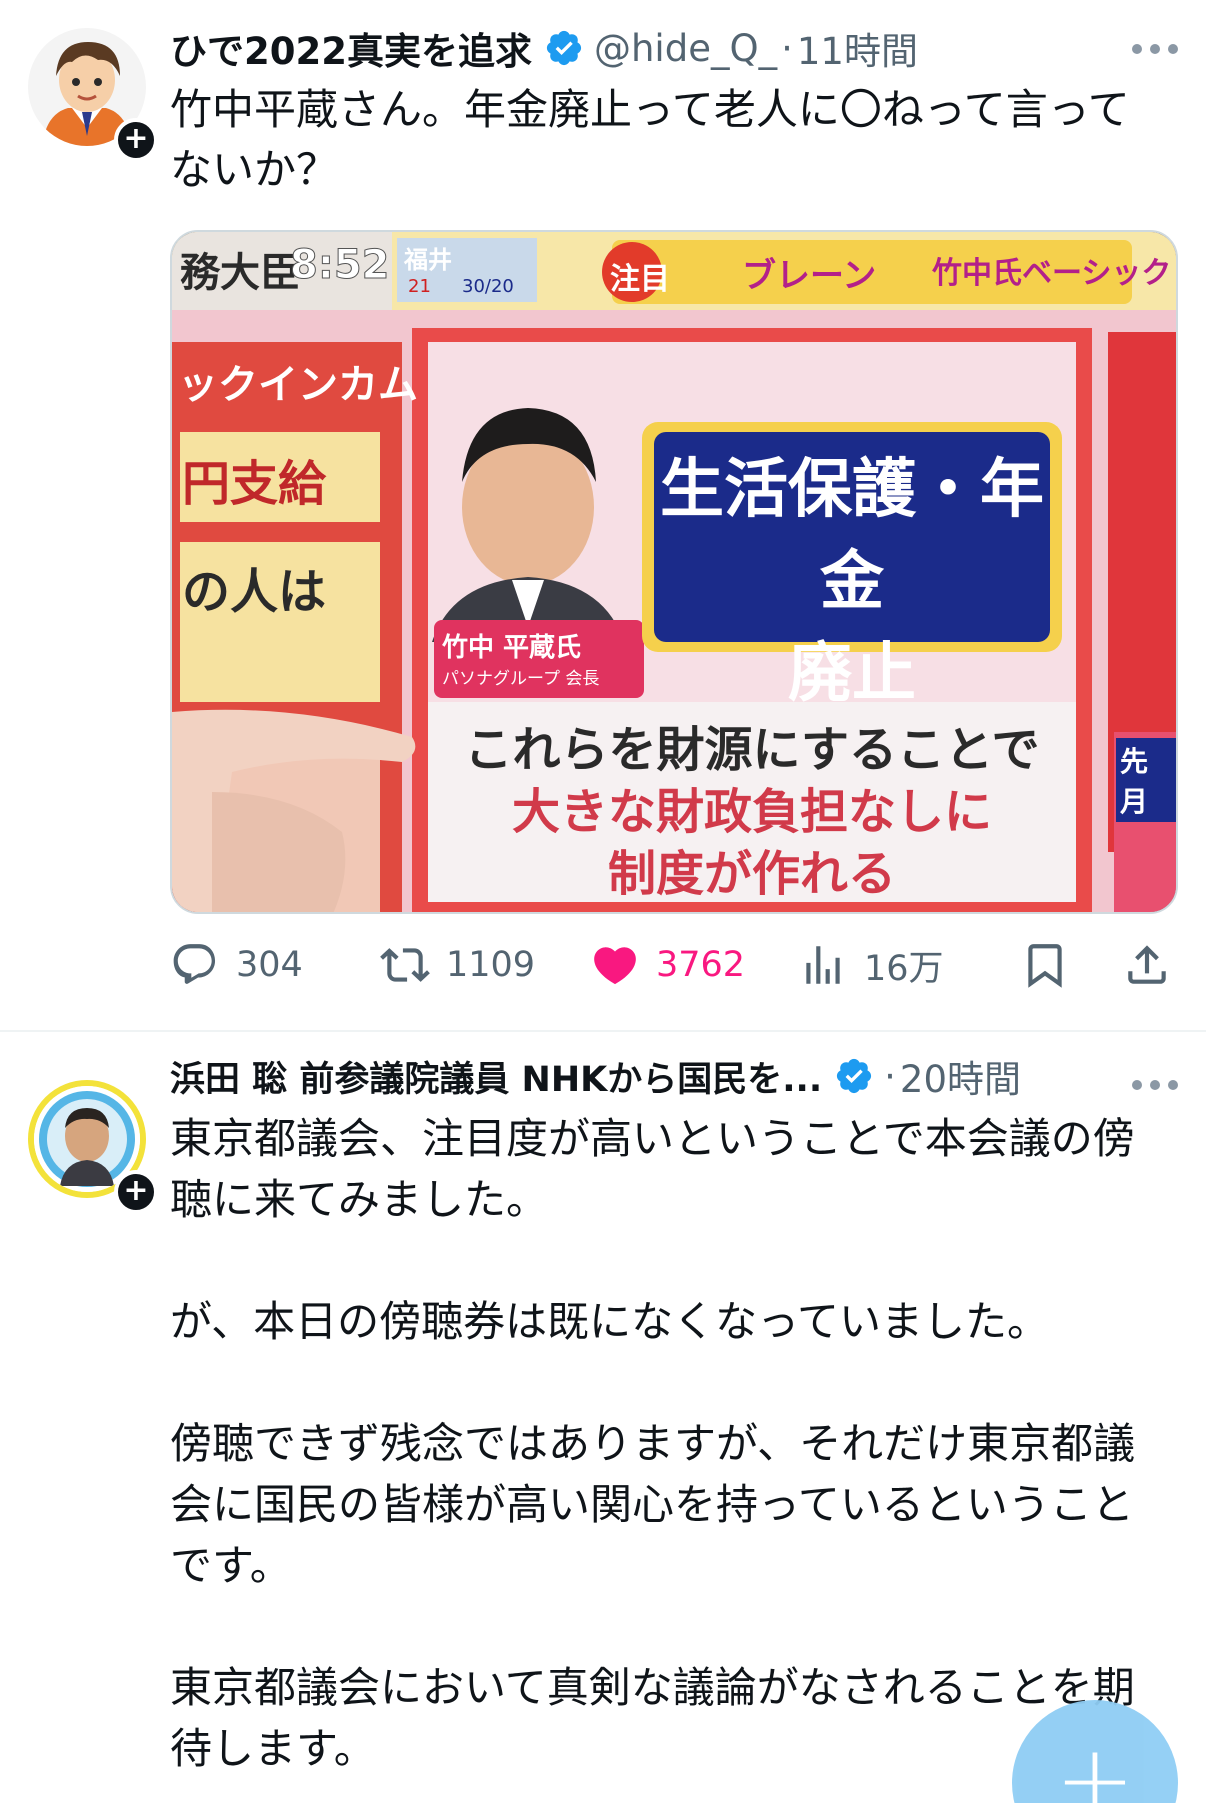 Image resolution: width=1206 pixels, height=1803 pixels. What do you see at coordinates (904, 968) in the screenshot?
I see `views-count: 16万` at bounding box center [904, 968].